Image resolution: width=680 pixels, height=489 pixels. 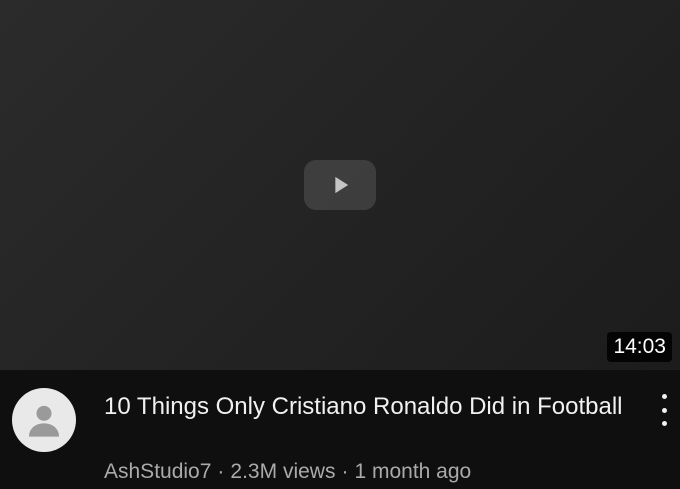 I want to click on upload-age: 1 month ago, so click(x=413, y=471).